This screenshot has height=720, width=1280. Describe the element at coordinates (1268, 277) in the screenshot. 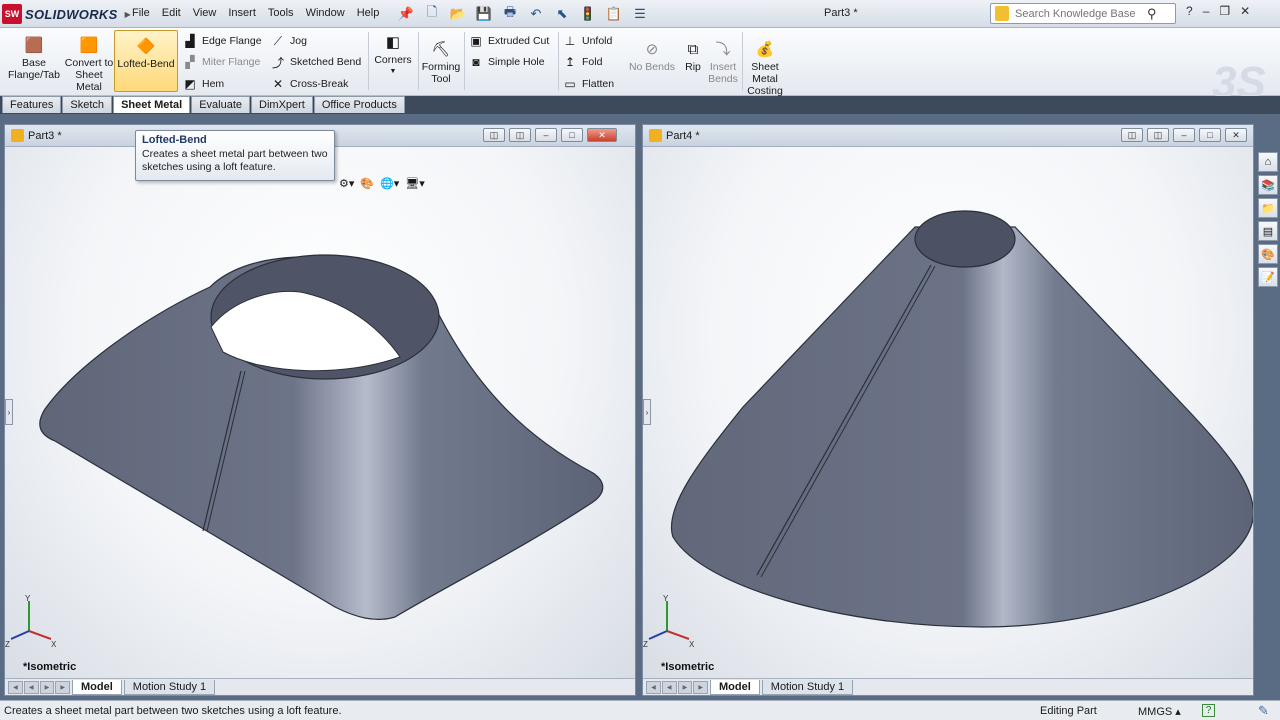

I see `custom-properties-icon: 📝` at that location.